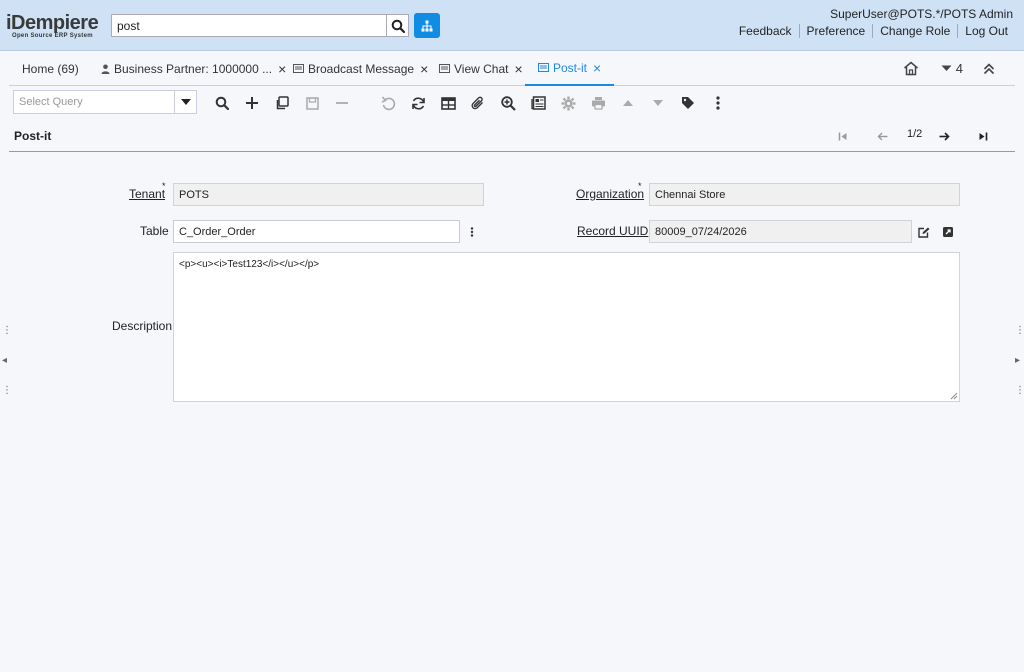  Describe the element at coordinates (924, 232) in the screenshot. I see `edit-record-uuid-button` at that location.